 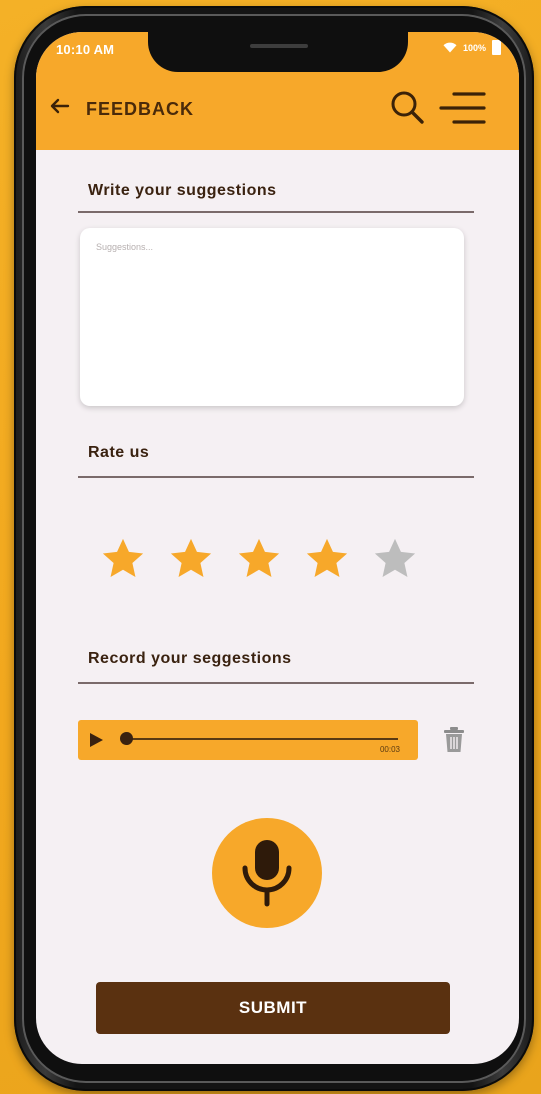 What do you see at coordinates (126, 738) in the screenshot?
I see `audio-progress-thumb` at bounding box center [126, 738].